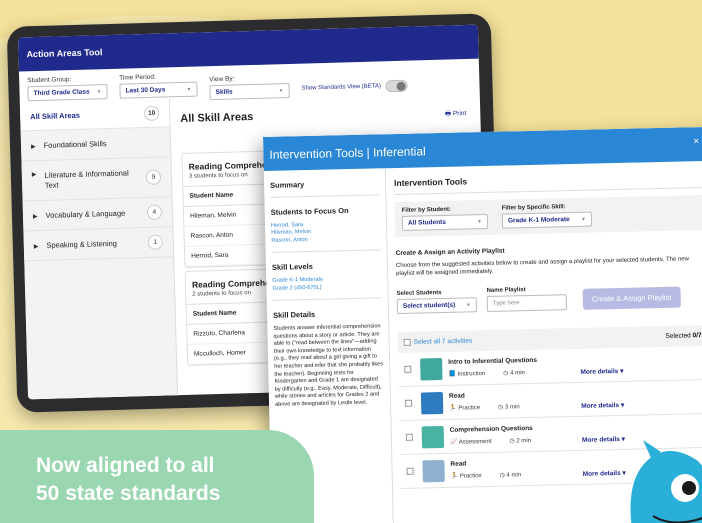  I want to click on select-students-dropdown: Select student(s) ▼, so click(437, 306).